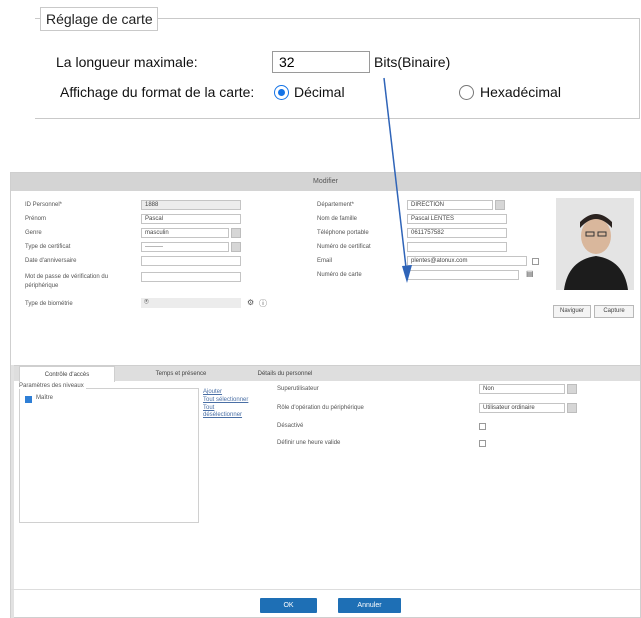  I want to click on card-settings-legend: Réglage de carte, so click(99, 19).